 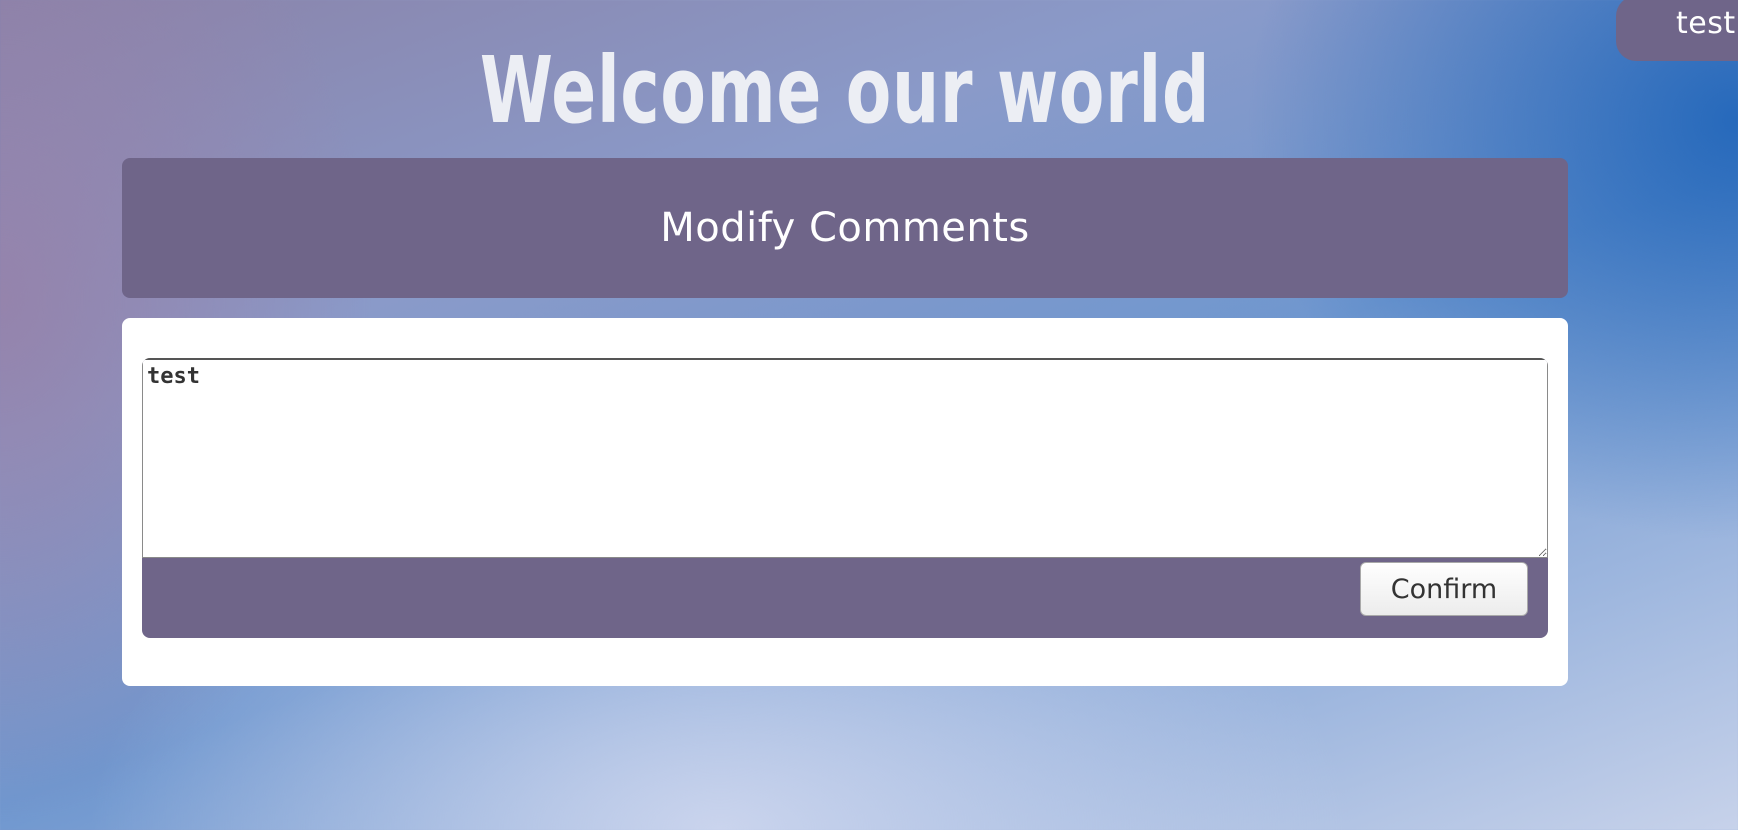 I want to click on page-title: Welcome our world, so click(x=845, y=90).